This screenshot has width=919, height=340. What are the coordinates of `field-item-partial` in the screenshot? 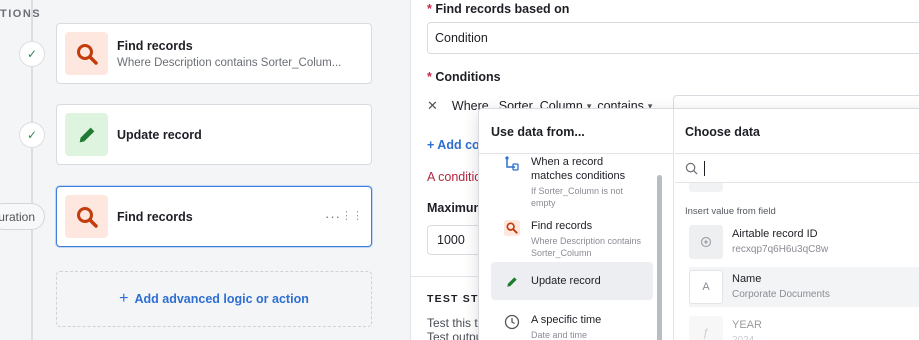 It's located at (706, 187).